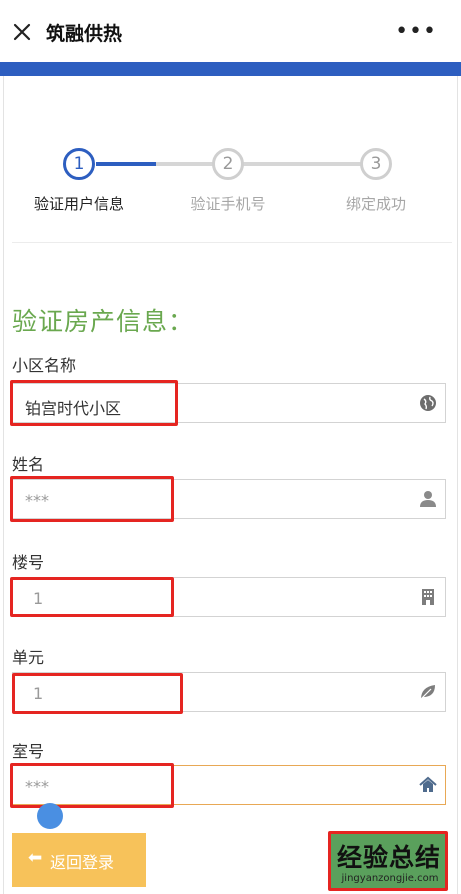  Describe the element at coordinates (229, 499) in the screenshot. I see `name-field: ***` at that location.